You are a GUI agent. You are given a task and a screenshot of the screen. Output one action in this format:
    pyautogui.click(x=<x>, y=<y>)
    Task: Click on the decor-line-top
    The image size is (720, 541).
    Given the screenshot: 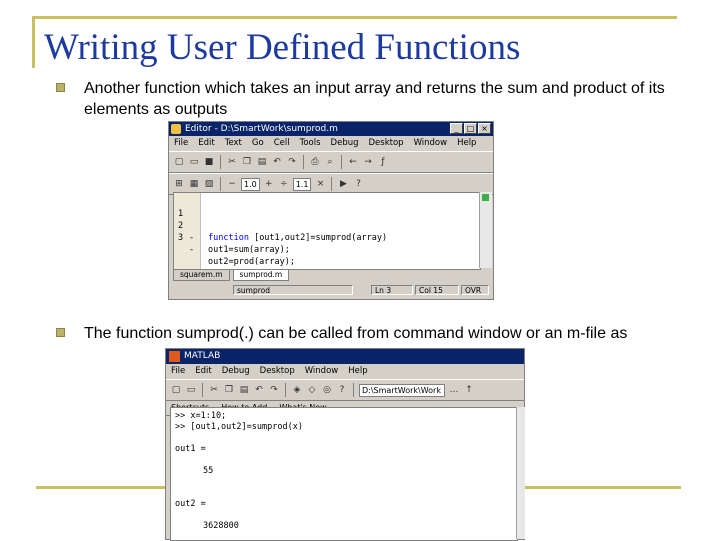 What is the action you would take?
    pyautogui.click(x=354, y=17)
    